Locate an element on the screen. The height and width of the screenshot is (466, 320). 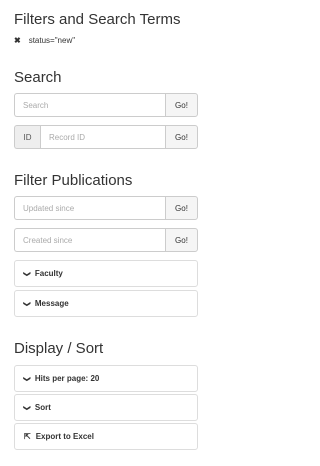
panel-message: ❯ Message is located at coordinates (106, 303).